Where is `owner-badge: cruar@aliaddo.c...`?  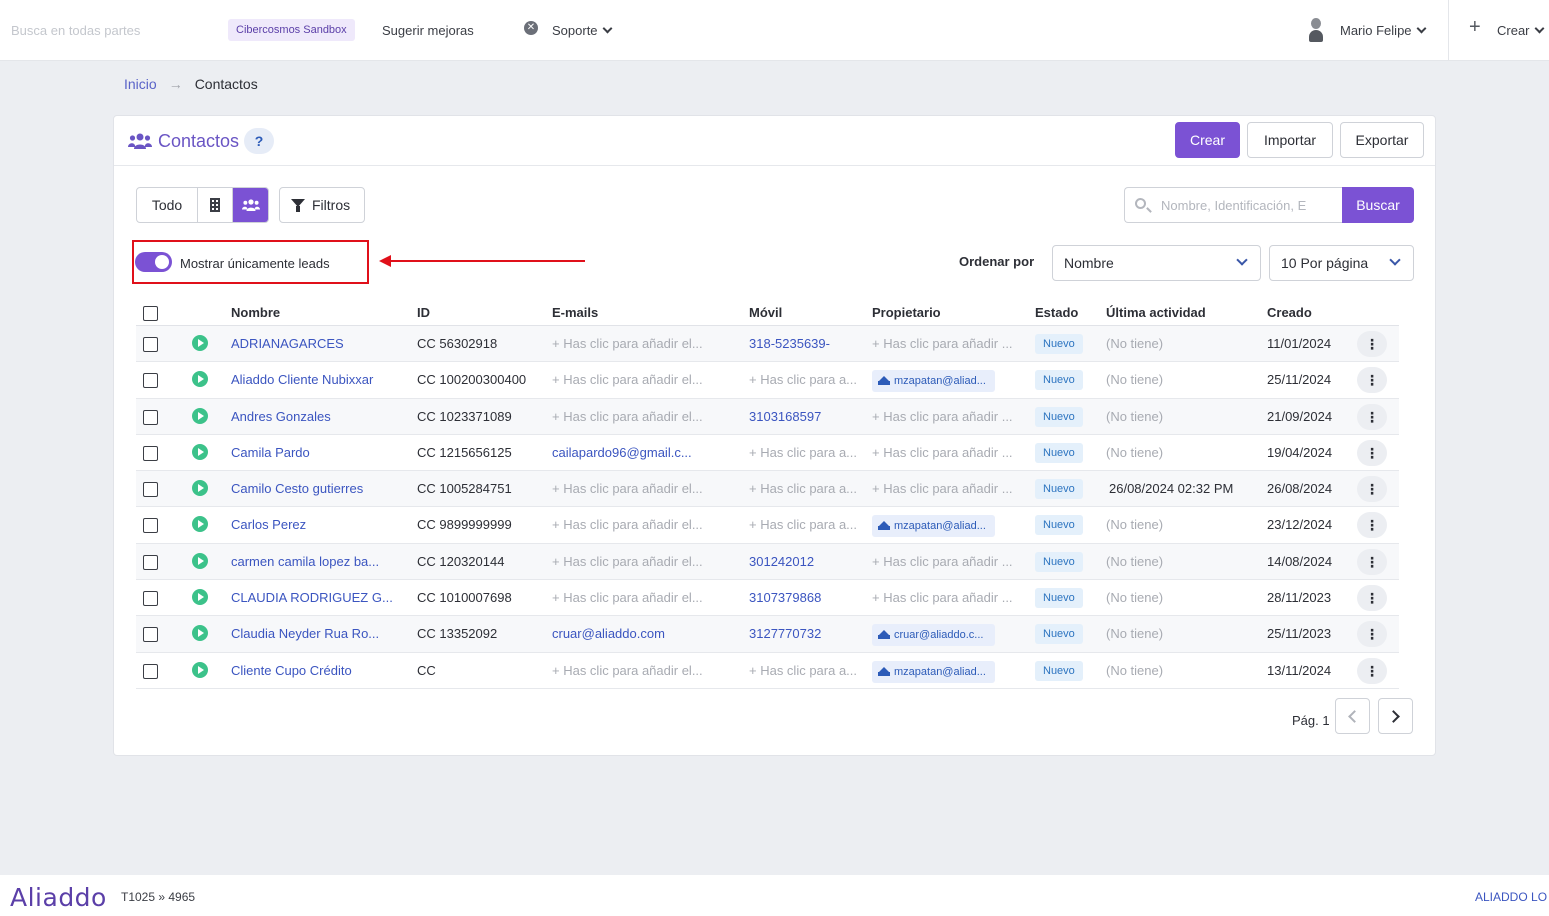
owner-badge: cruar@aliaddo.c... is located at coordinates (933, 635).